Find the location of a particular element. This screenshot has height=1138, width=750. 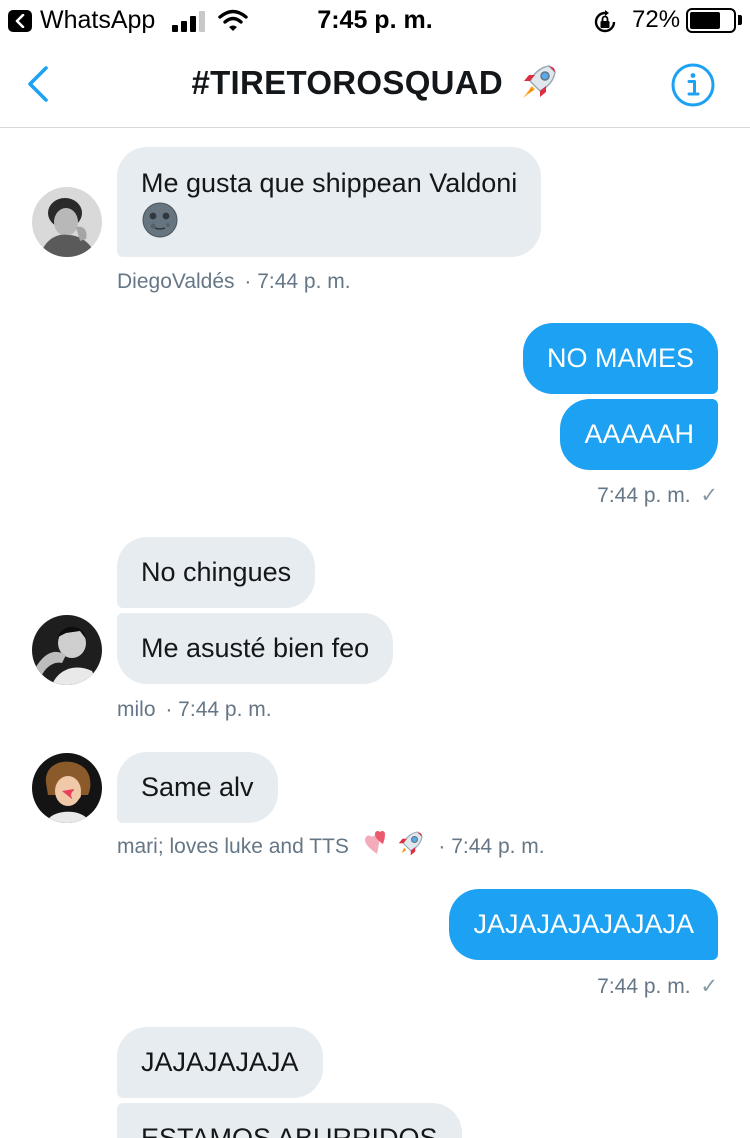

sender-name: milo is located at coordinates (136, 709).